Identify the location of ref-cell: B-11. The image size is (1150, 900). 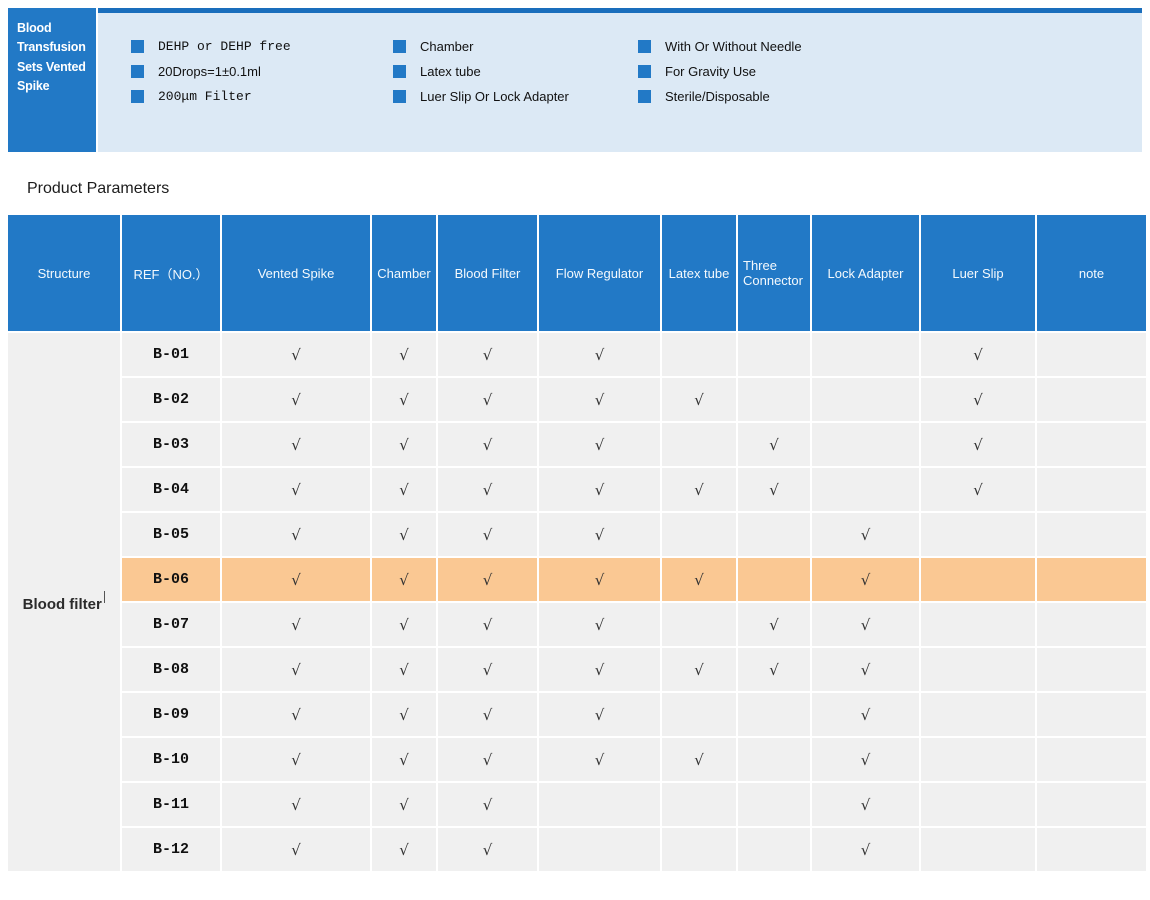
(172, 805).